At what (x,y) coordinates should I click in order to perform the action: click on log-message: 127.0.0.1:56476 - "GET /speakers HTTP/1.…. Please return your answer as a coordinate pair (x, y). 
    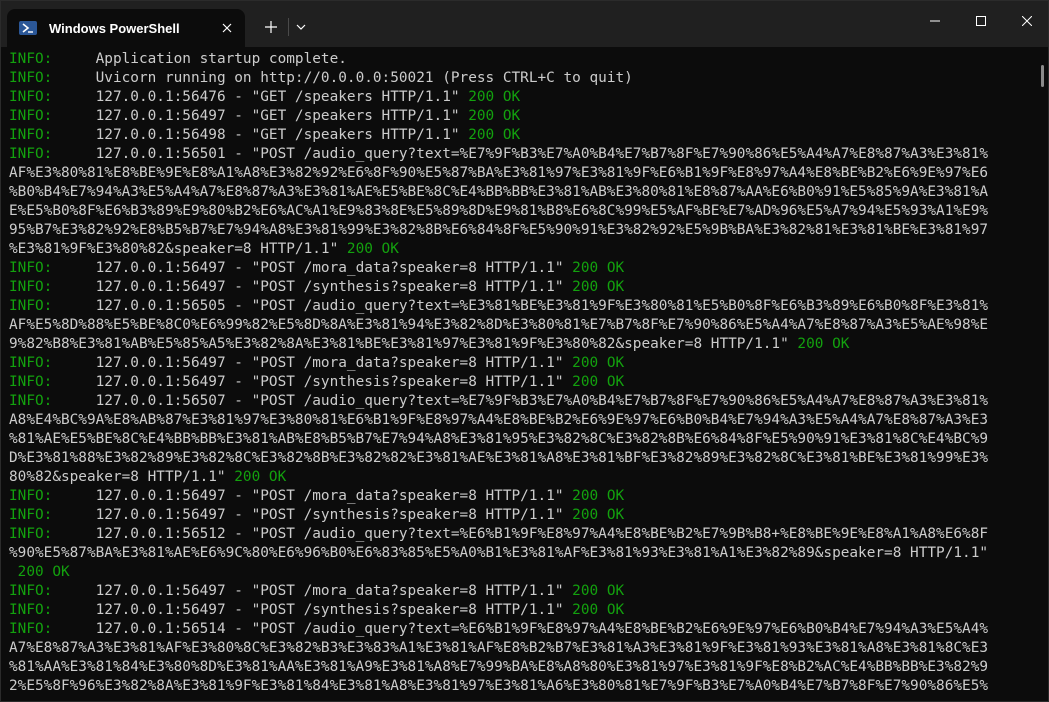
    Looking at the image, I should click on (260, 97).